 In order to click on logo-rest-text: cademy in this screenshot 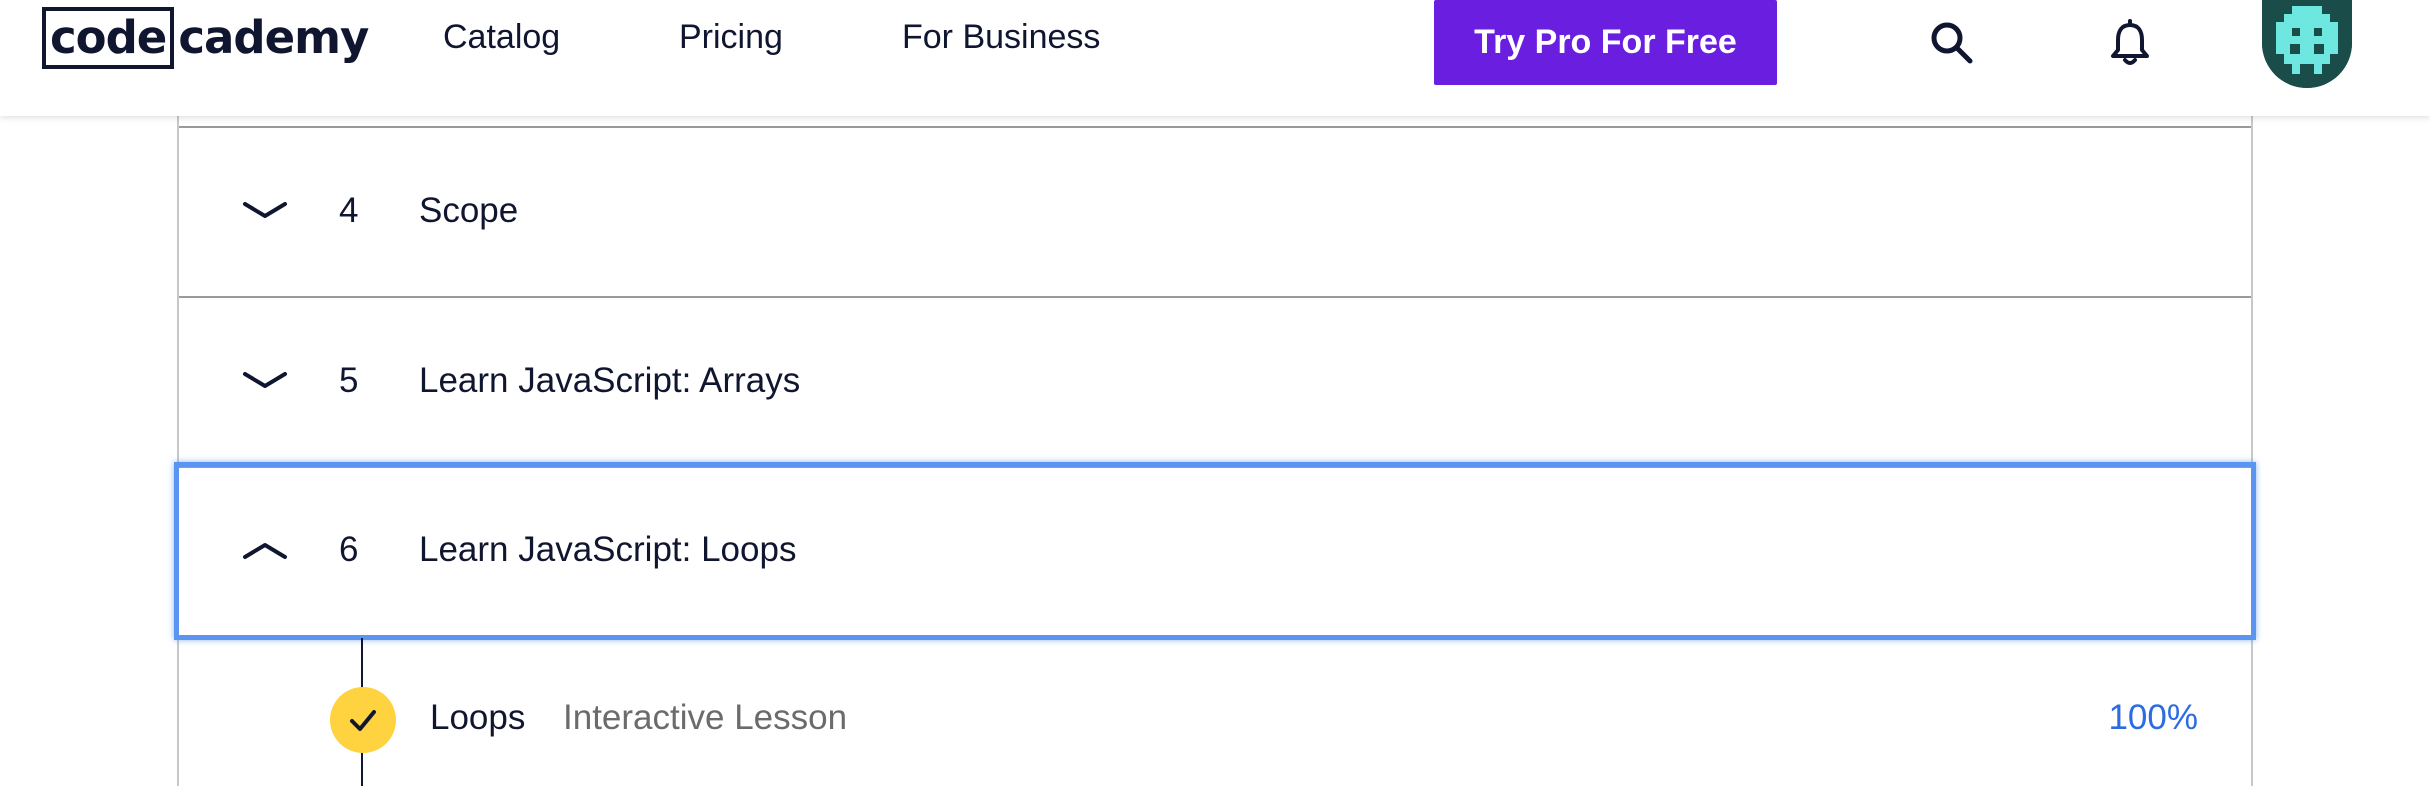, I will do `click(273, 37)`.